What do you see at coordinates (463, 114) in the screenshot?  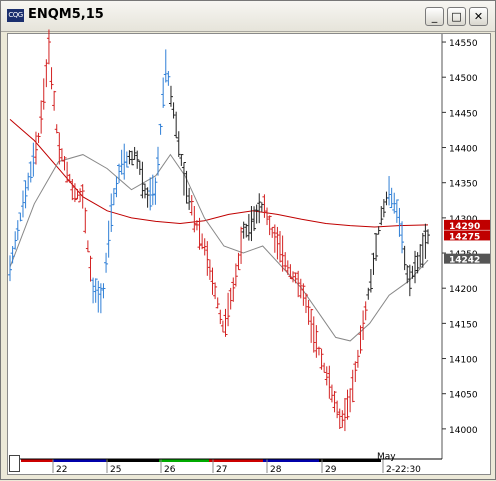 I see `y-tick-label: 14450` at bounding box center [463, 114].